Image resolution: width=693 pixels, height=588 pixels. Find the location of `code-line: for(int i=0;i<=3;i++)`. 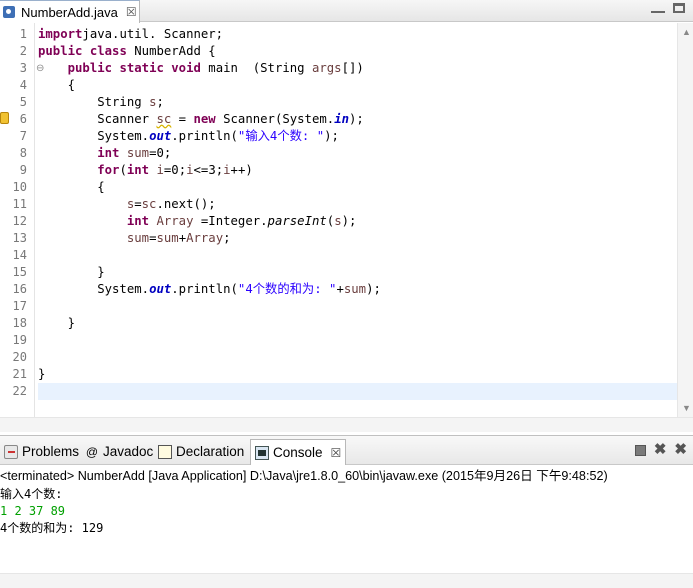

code-line: for(int i=0;i<=3;i++) is located at coordinates (358, 170).